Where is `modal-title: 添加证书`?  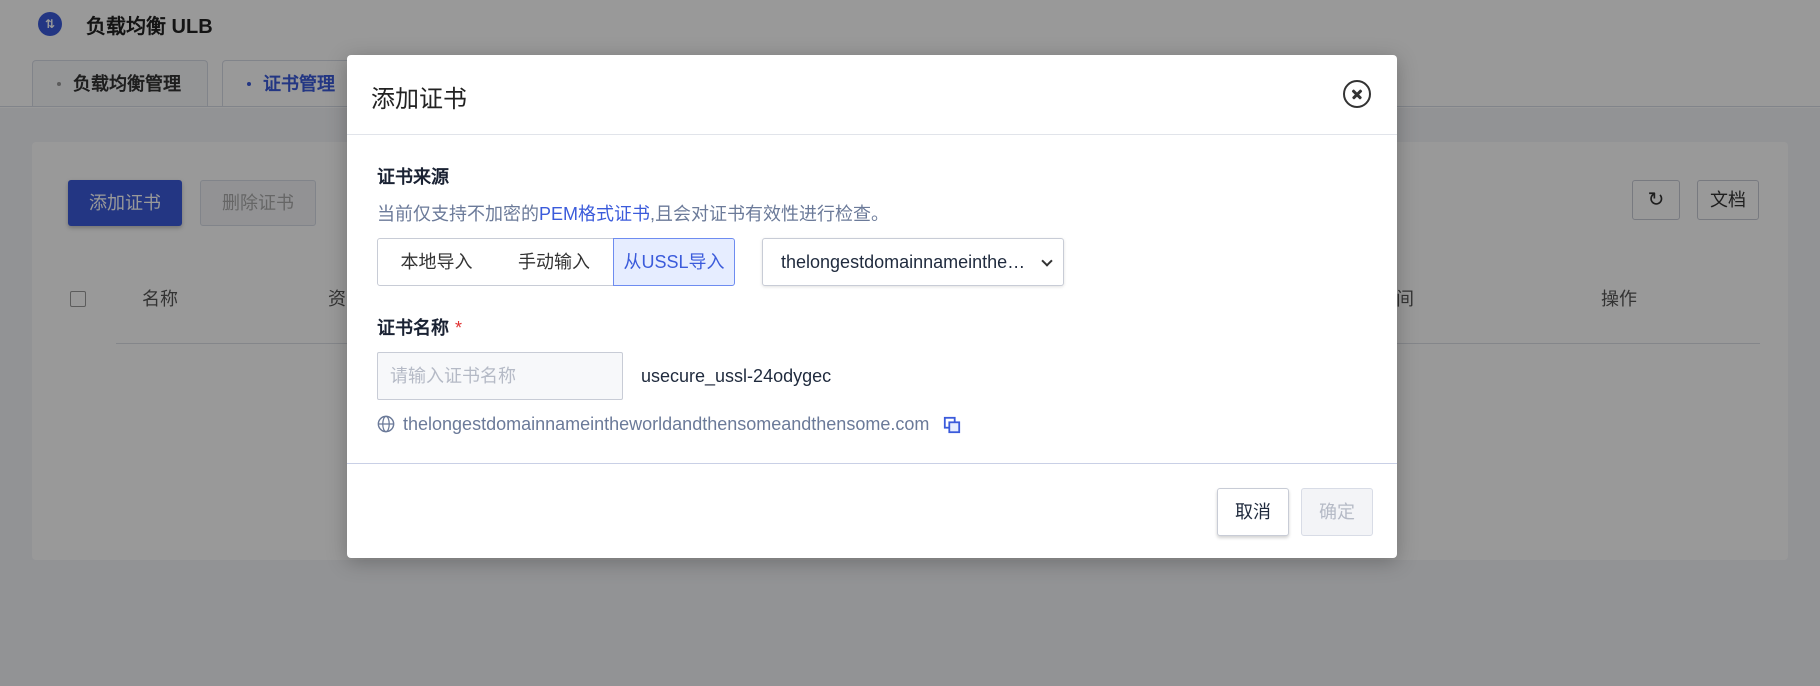 modal-title: 添加证书 is located at coordinates (419, 99).